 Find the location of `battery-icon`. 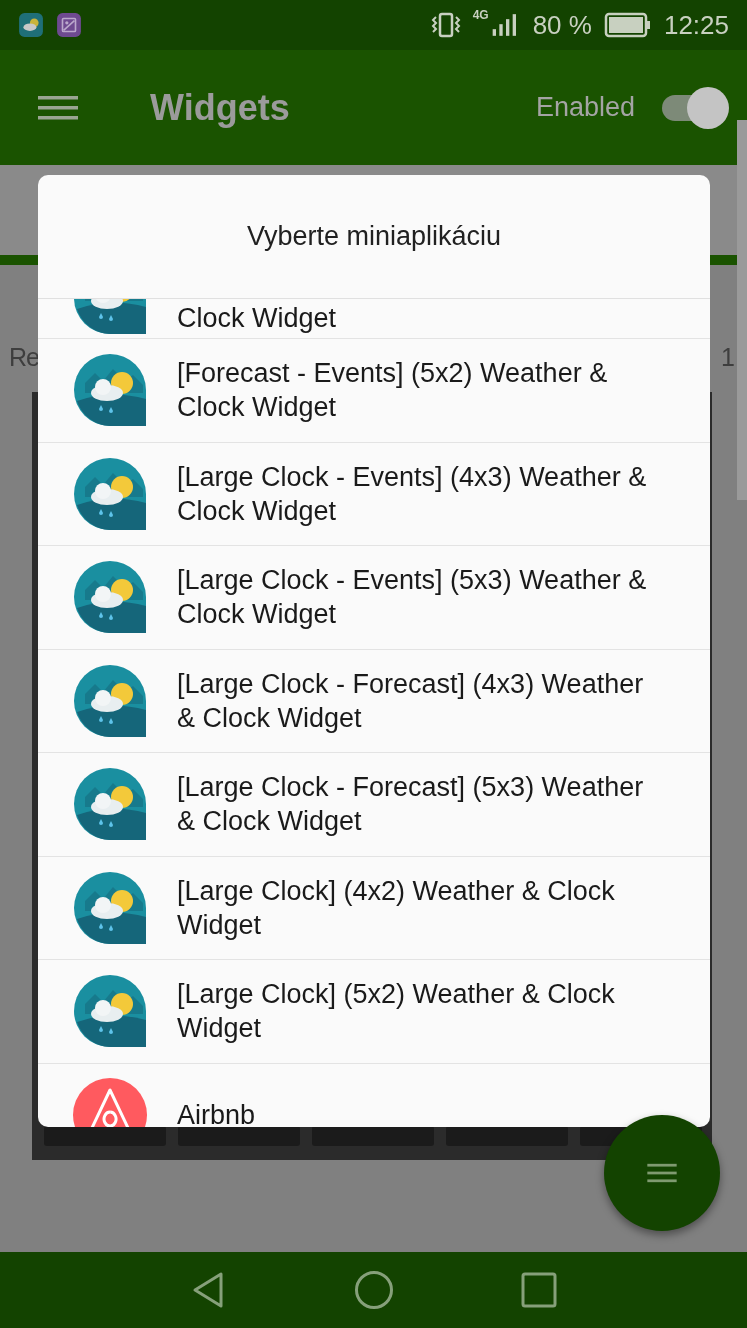

battery-icon is located at coordinates (627, 25).